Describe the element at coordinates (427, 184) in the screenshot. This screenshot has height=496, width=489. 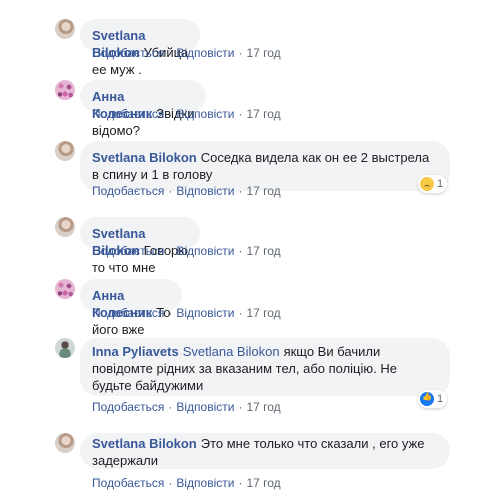
I see `sad-emoji-icon` at that location.